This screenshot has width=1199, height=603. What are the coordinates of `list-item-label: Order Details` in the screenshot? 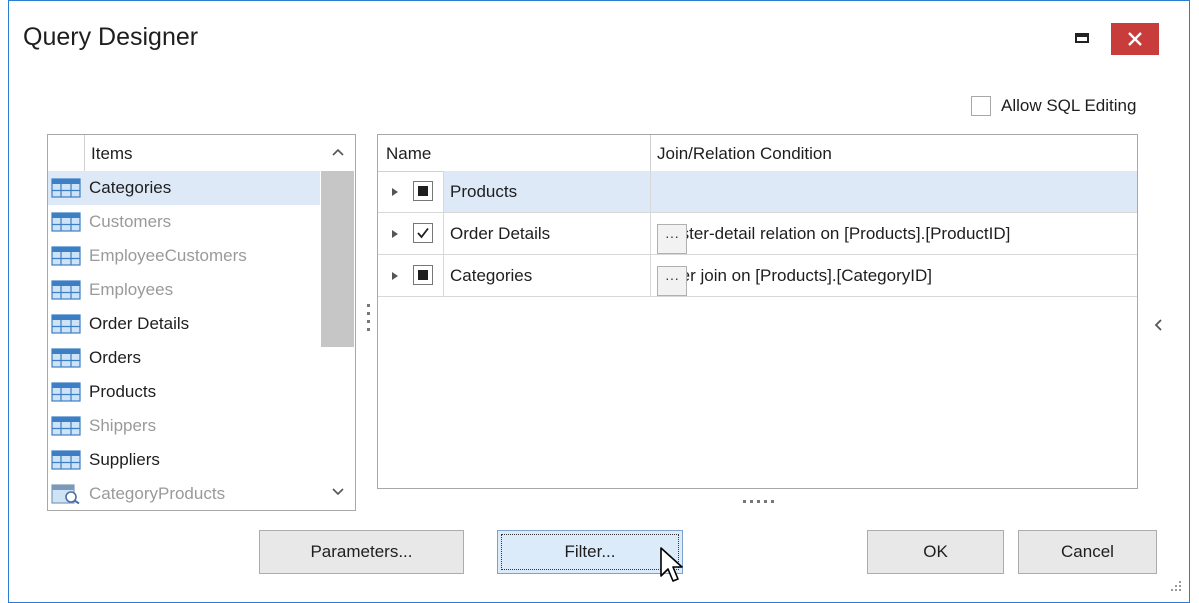 It's located at (139, 323).